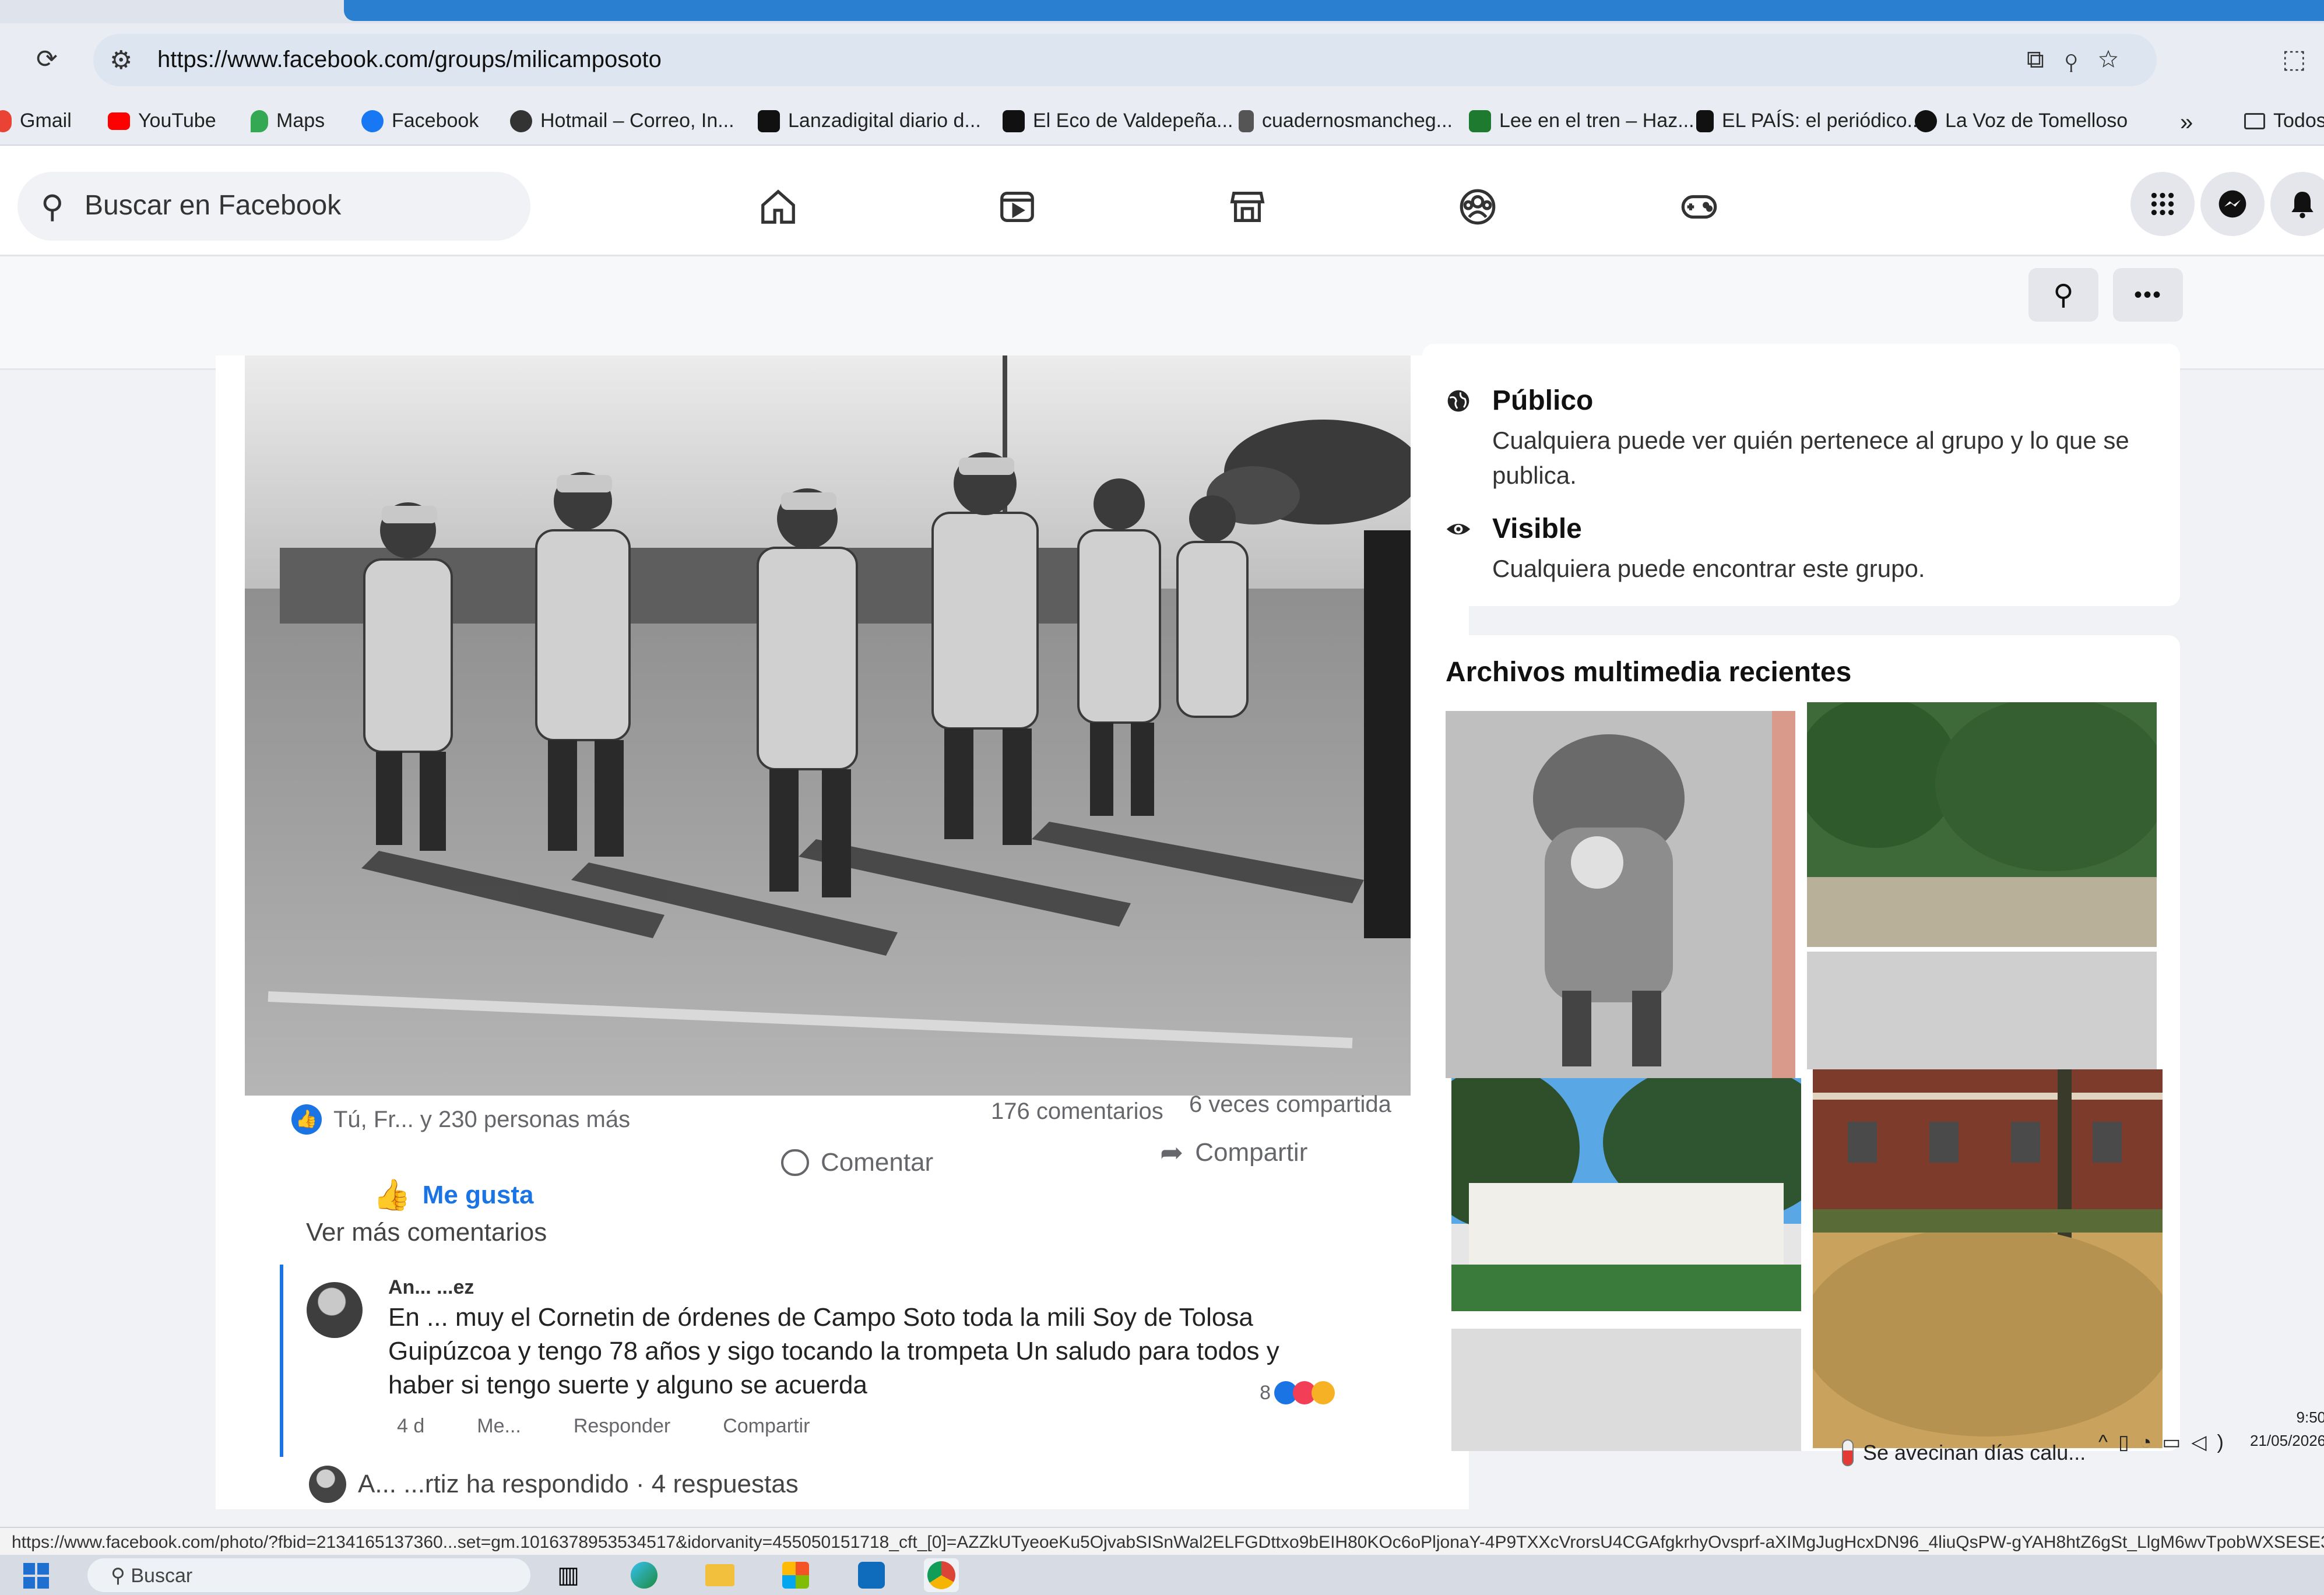 The image size is (2324, 1595). Describe the element at coordinates (720, 1575) in the screenshot. I see `file-explorer-icon` at that location.